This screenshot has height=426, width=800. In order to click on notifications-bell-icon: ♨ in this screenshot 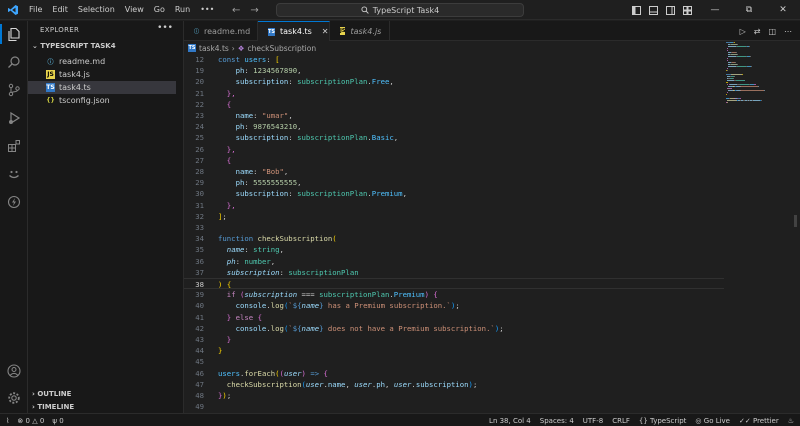, I will do `click(791, 421)`.